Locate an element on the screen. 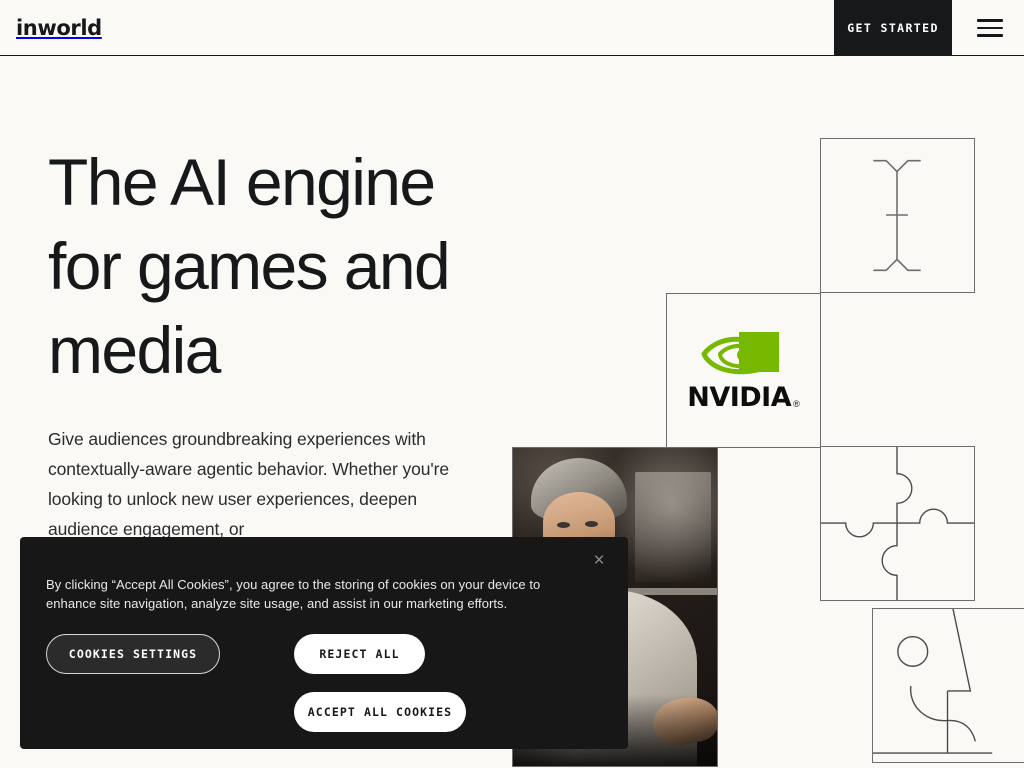  get-started-button: GET STARTED is located at coordinates (893, 27).